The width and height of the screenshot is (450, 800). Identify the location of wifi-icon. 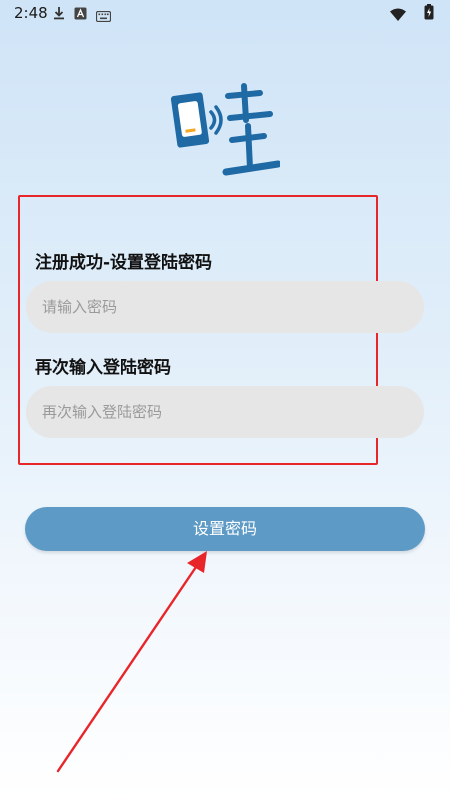
(398, 15).